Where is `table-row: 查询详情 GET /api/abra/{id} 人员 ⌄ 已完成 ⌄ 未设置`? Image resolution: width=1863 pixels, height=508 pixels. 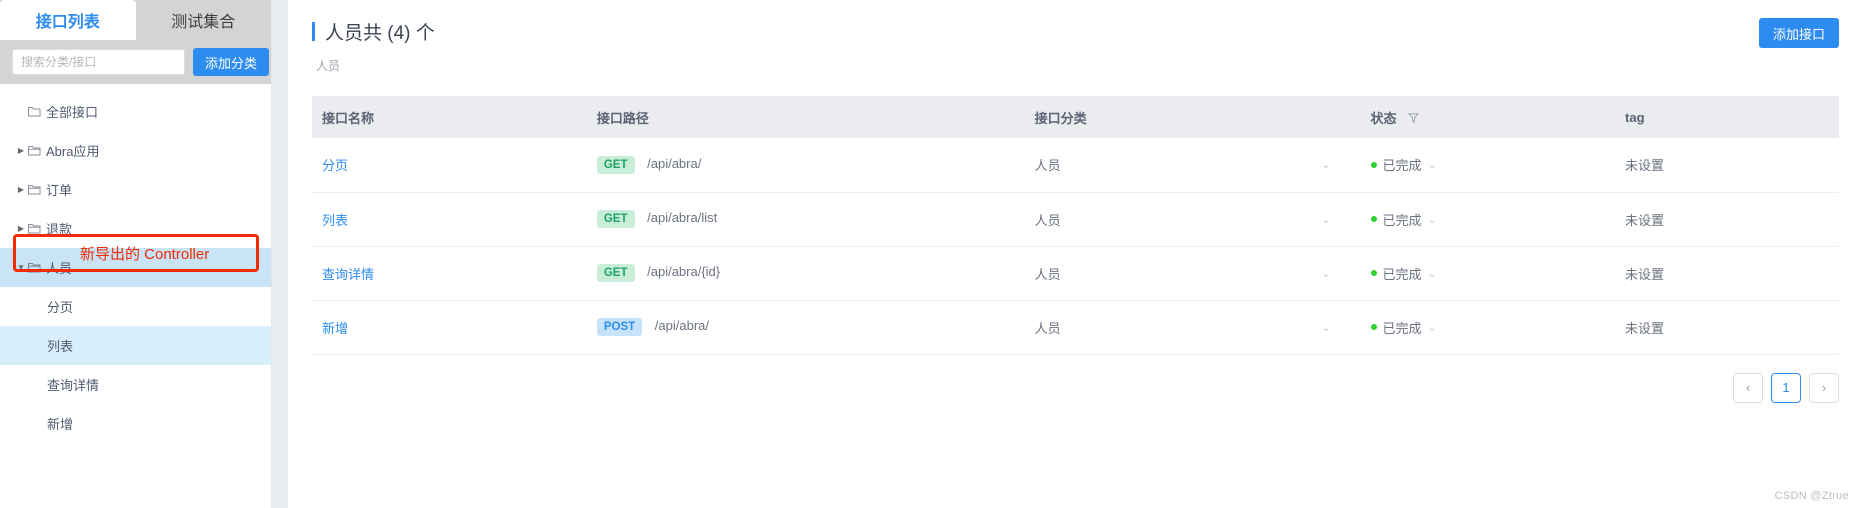 table-row: 查询详情 GET /api/abra/{id} 人员 ⌄ 已完成 ⌄ 未设置 is located at coordinates (1075, 273).